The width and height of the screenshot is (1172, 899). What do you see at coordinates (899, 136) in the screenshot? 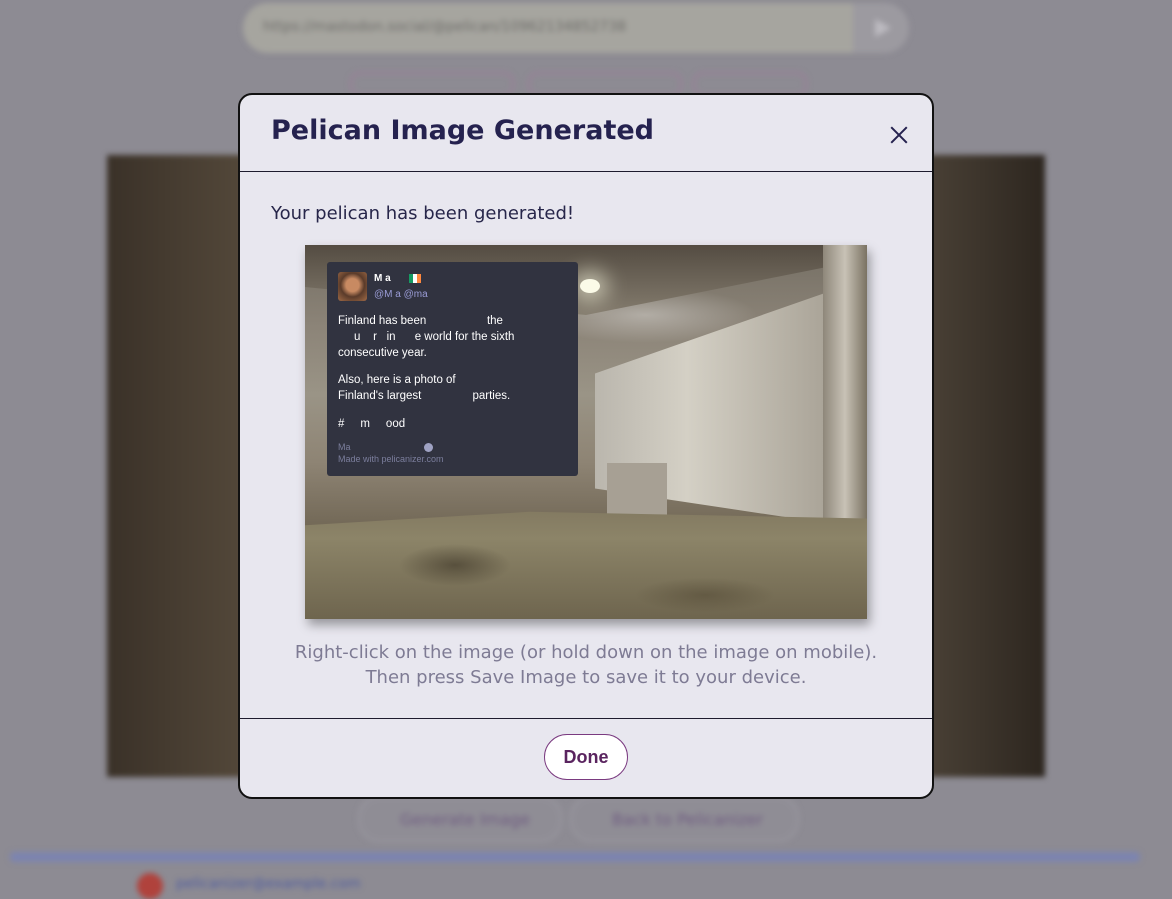
I see `close-icon` at bounding box center [899, 136].